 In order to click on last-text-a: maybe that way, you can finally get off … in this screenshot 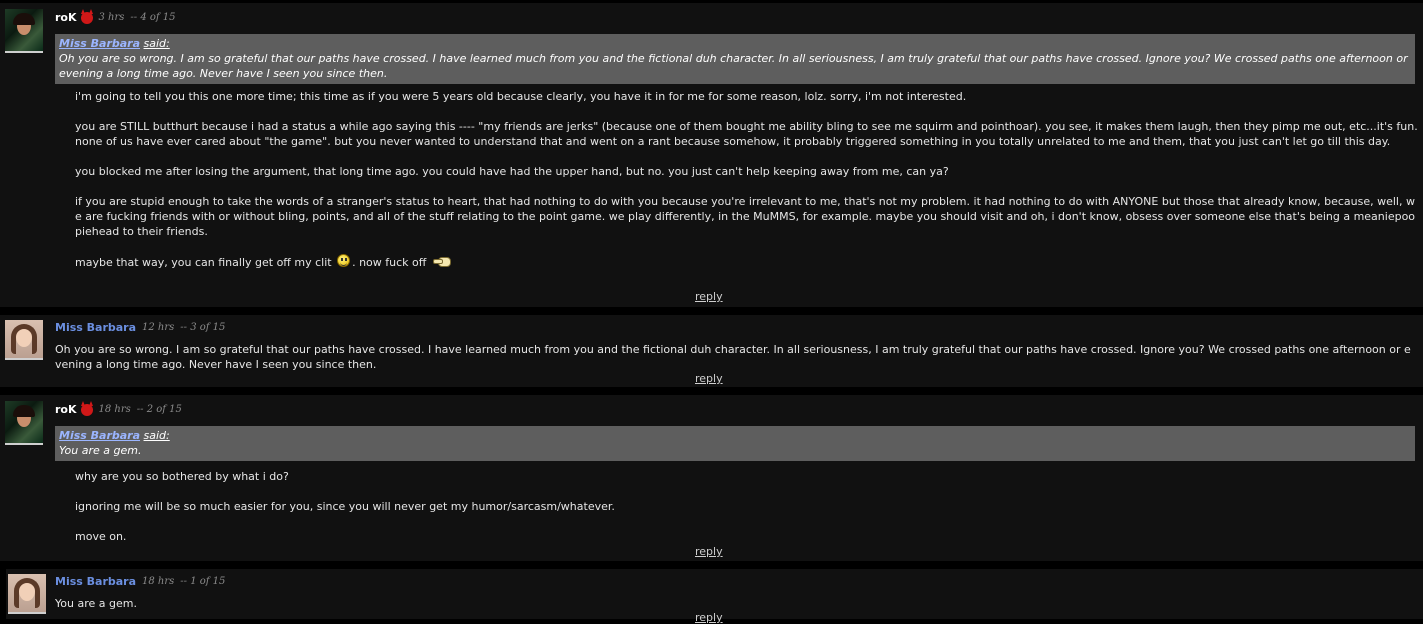, I will do `click(203, 262)`.